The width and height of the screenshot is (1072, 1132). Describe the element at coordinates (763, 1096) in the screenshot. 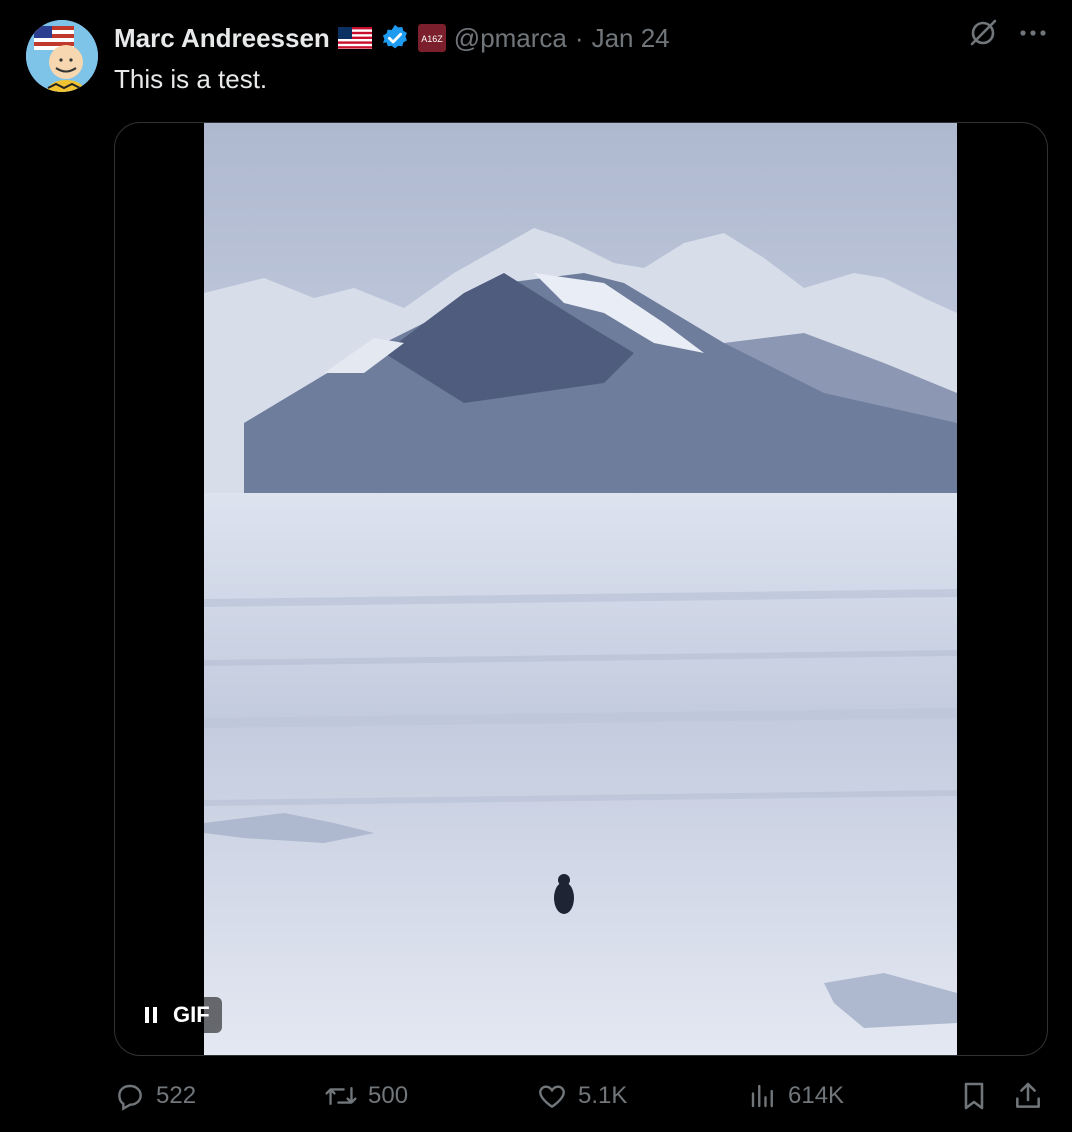

I see `views-icon` at that location.